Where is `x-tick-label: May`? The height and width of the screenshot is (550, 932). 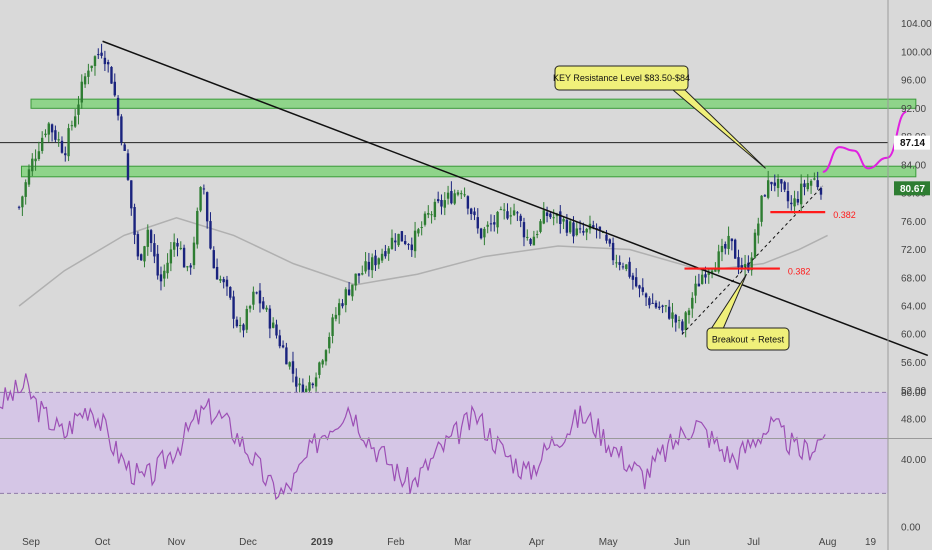 x-tick-label: May is located at coordinates (608, 542).